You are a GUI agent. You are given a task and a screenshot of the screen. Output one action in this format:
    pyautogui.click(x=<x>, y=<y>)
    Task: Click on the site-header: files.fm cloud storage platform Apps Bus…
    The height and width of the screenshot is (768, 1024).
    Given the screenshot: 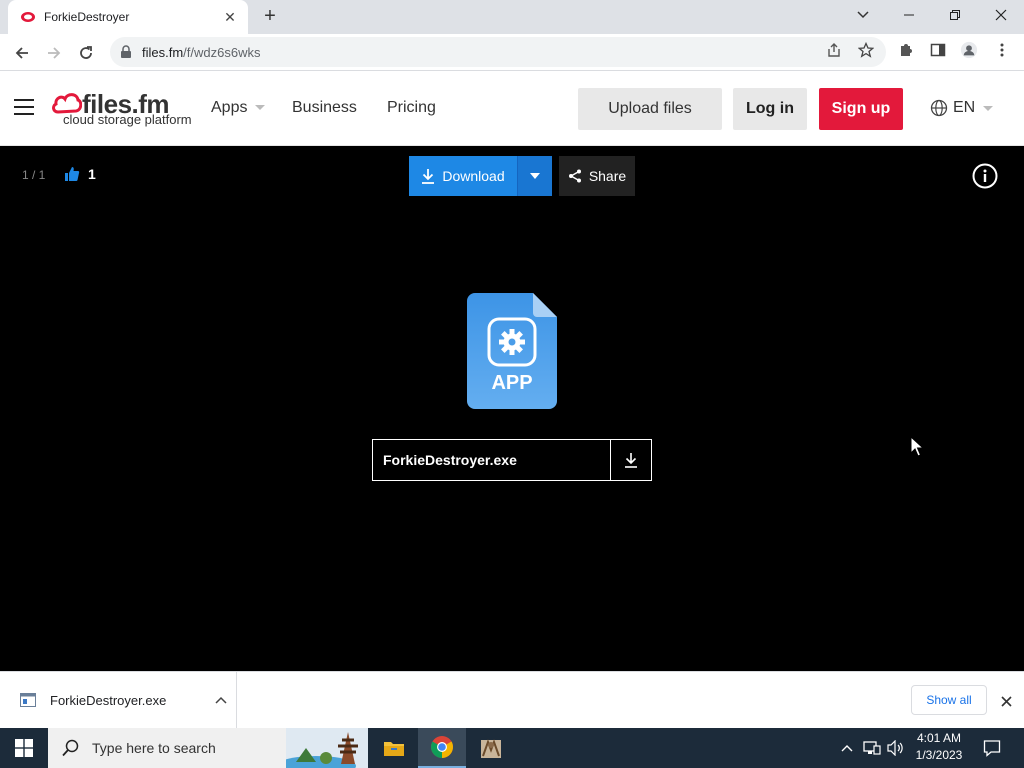 What is the action you would take?
    pyautogui.click(x=512, y=108)
    